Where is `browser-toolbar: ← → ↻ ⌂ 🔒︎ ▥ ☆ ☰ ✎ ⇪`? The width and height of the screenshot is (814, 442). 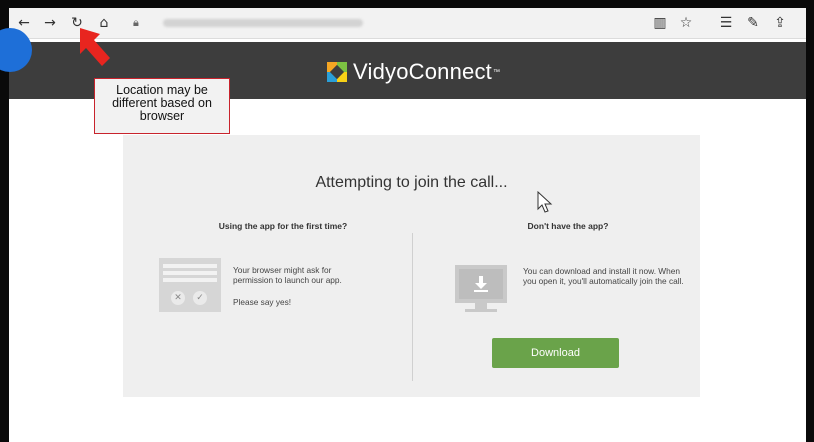 browser-toolbar: ← → ↻ ⌂ 🔒︎ ▥ ☆ ☰ ✎ ⇪ is located at coordinates (407, 23).